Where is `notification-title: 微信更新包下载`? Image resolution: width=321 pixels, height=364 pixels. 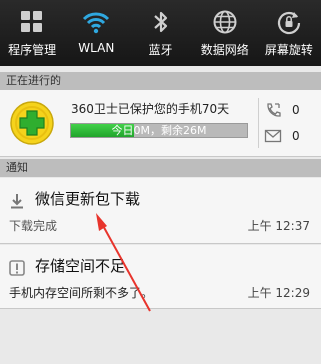 notification-title: 微信更新包下载 is located at coordinates (88, 199).